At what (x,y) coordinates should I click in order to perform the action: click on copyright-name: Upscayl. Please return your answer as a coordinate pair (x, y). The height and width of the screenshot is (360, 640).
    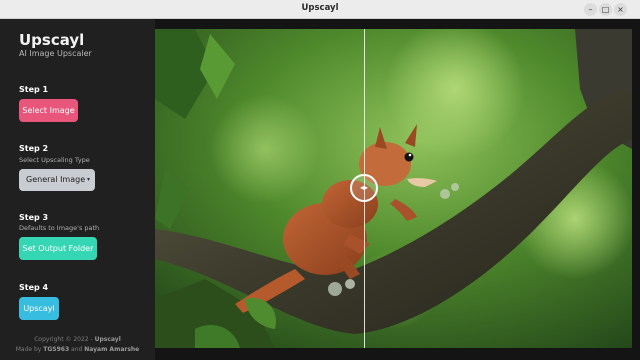
    Looking at the image, I should click on (107, 339).